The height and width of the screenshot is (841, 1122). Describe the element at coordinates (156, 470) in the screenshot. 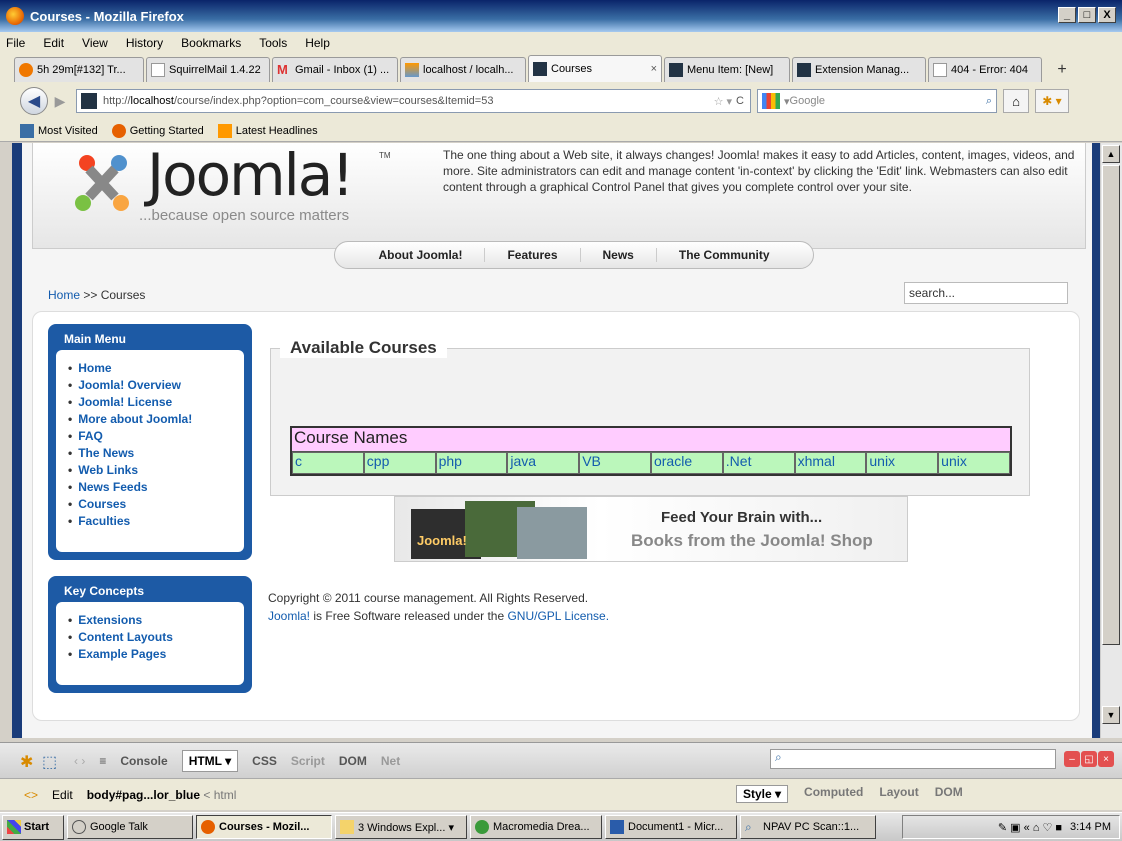

I see `menu-link-web-links: Web Links` at that location.